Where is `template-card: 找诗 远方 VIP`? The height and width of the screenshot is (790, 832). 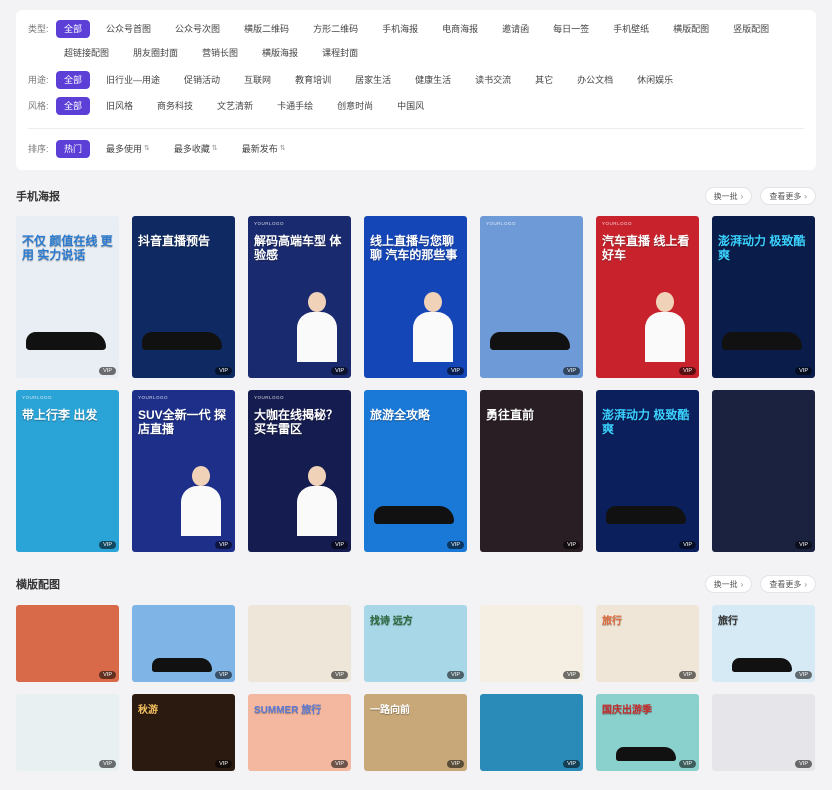 template-card: 找诗 远方 VIP is located at coordinates (415, 643).